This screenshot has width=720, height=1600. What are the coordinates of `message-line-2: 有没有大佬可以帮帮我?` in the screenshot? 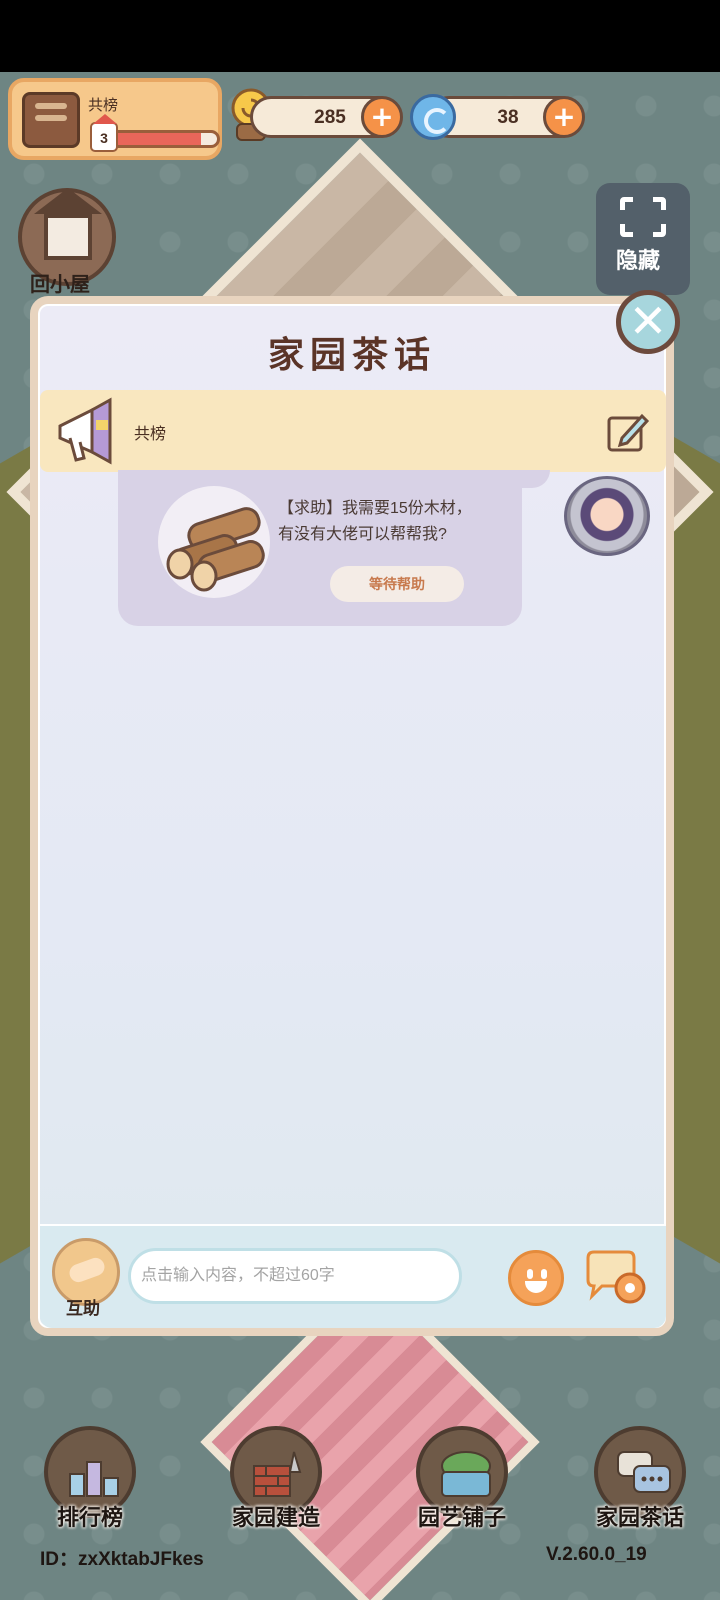 It's located at (362, 534).